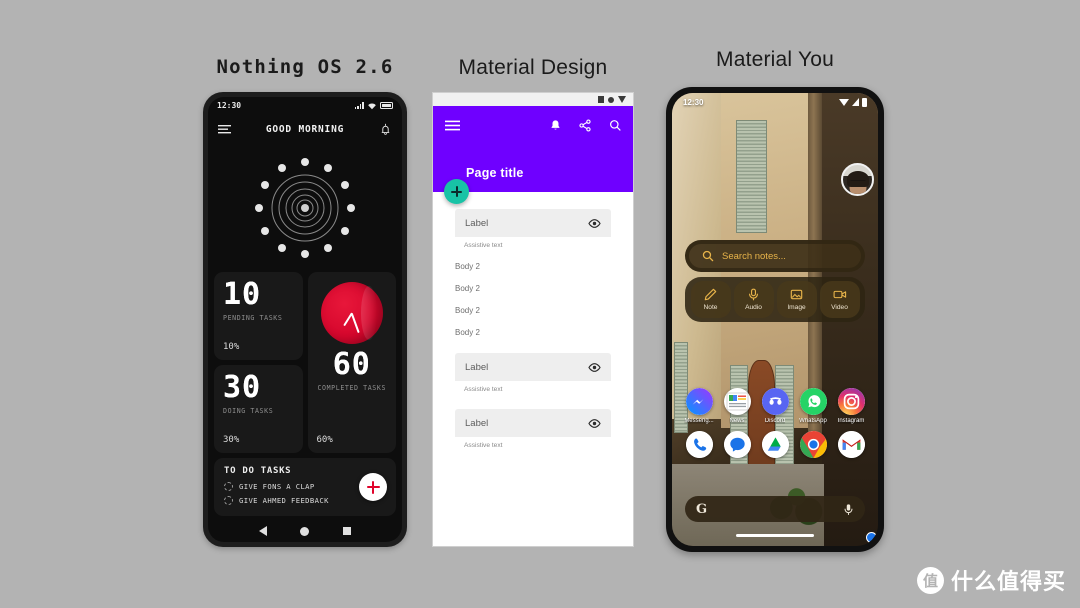  I want to click on watermark: 值 什么值得买, so click(991, 580).